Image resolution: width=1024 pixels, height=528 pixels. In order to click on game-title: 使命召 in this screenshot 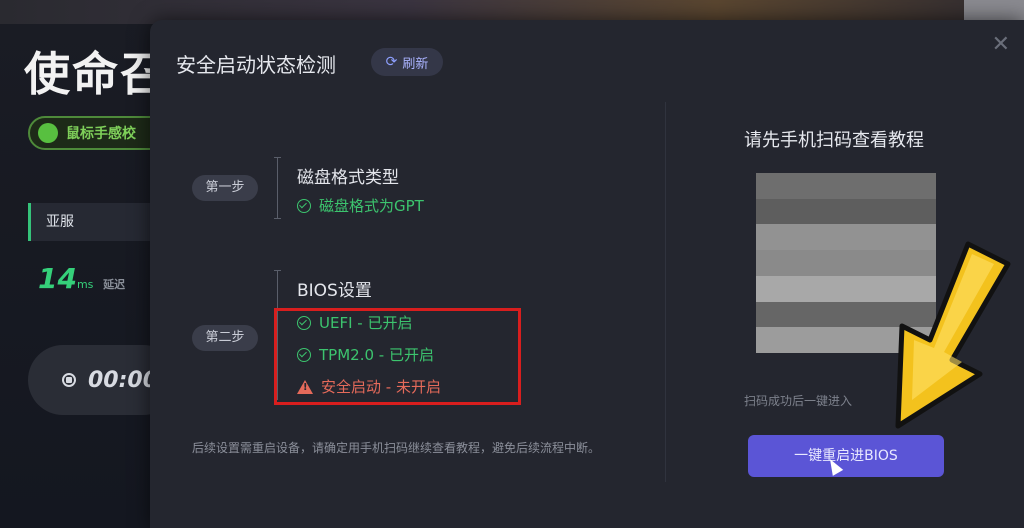, I will do `click(96, 74)`.